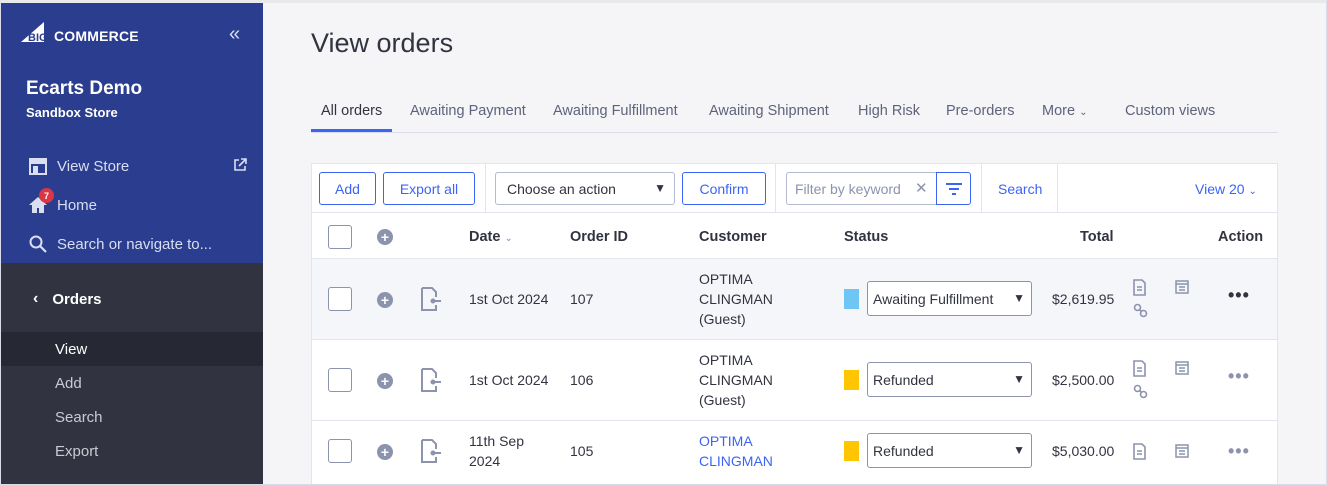 The width and height of the screenshot is (1327, 485). Describe the element at coordinates (77, 205) in the screenshot. I see `home-label: Home` at that location.